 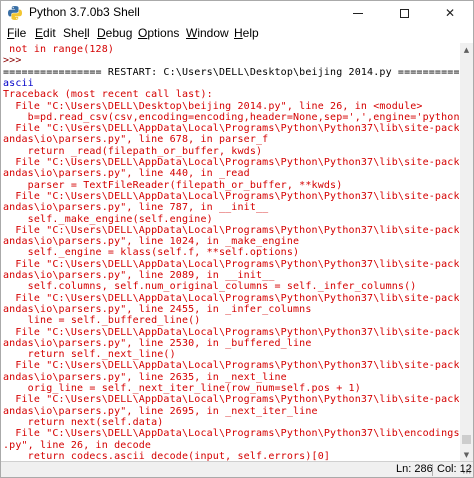 What do you see at coordinates (88, 33) in the screenshot?
I see `menu-shell-label-end: l` at bounding box center [88, 33].